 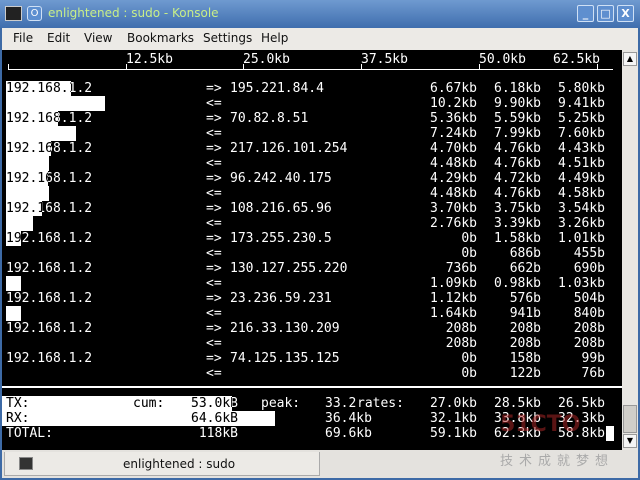 What do you see at coordinates (581, 223) in the screenshot?
I see `rx-rate: 3.26kb` at bounding box center [581, 223].